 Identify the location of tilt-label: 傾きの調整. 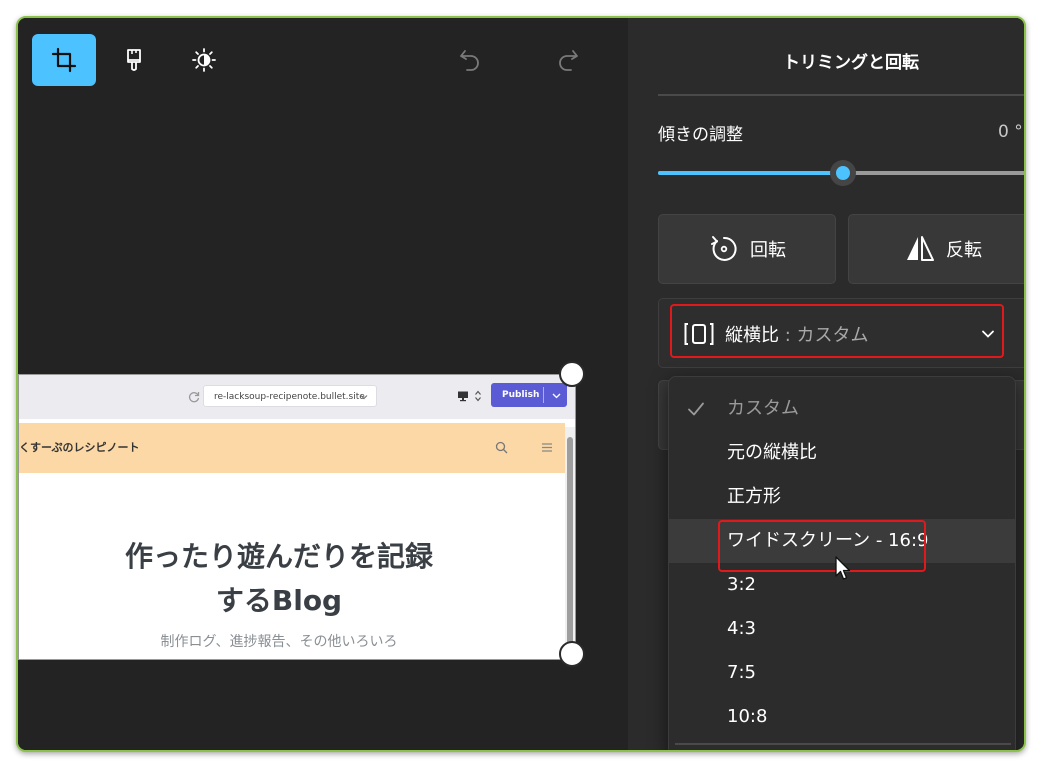
(700, 135).